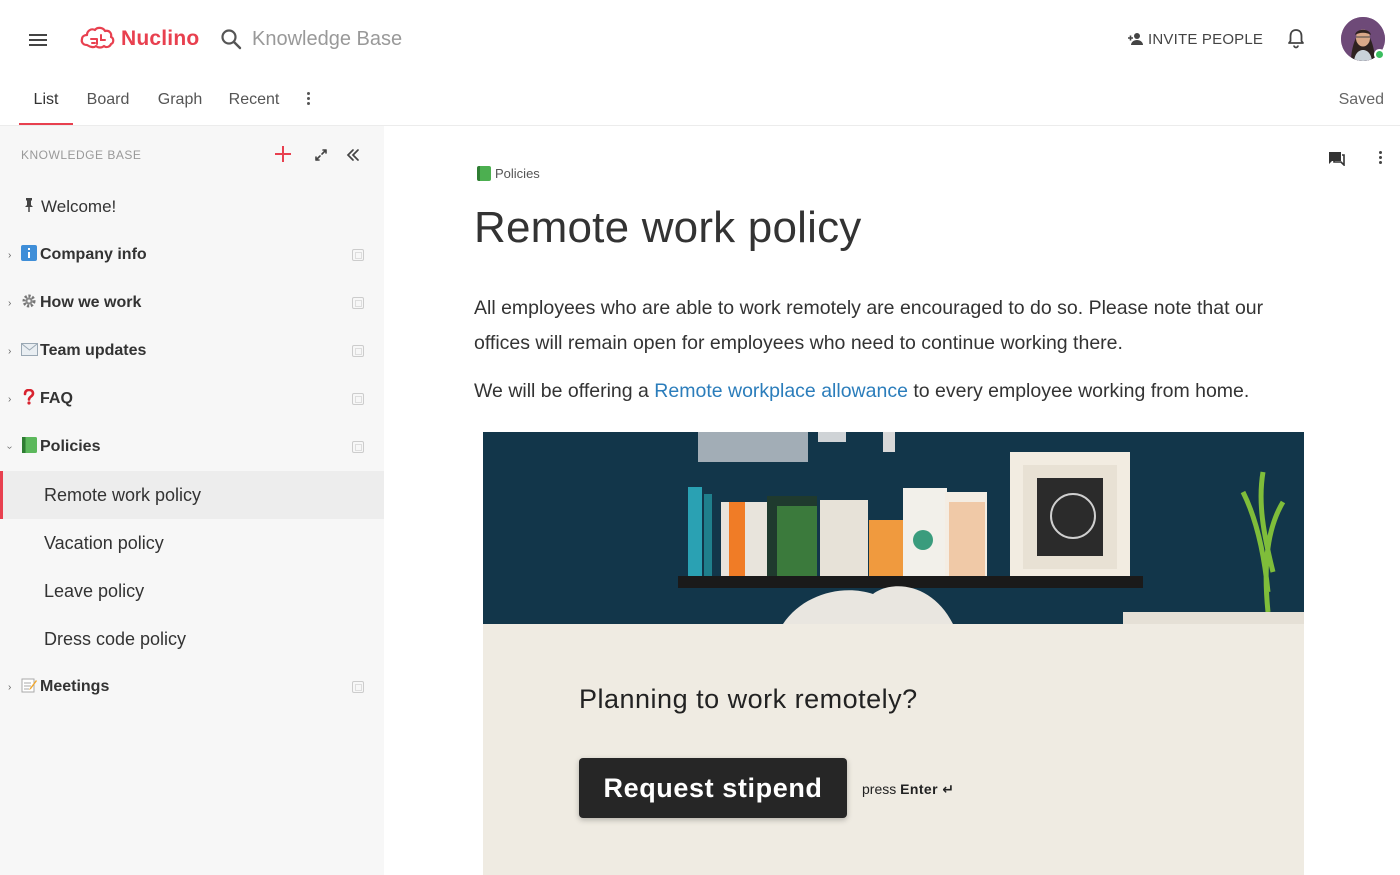 The width and height of the screenshot is (1400, 875). What do you see at coordinates (29, 398) in the screenshot?
I see `question-icon` at bounding box center [29, 398].